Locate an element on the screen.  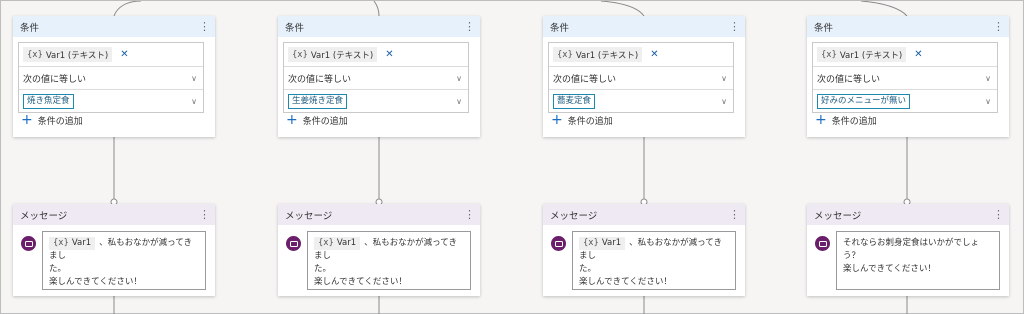
value-tag: 生姜焼き定食 is located at coordinates (318, 101).